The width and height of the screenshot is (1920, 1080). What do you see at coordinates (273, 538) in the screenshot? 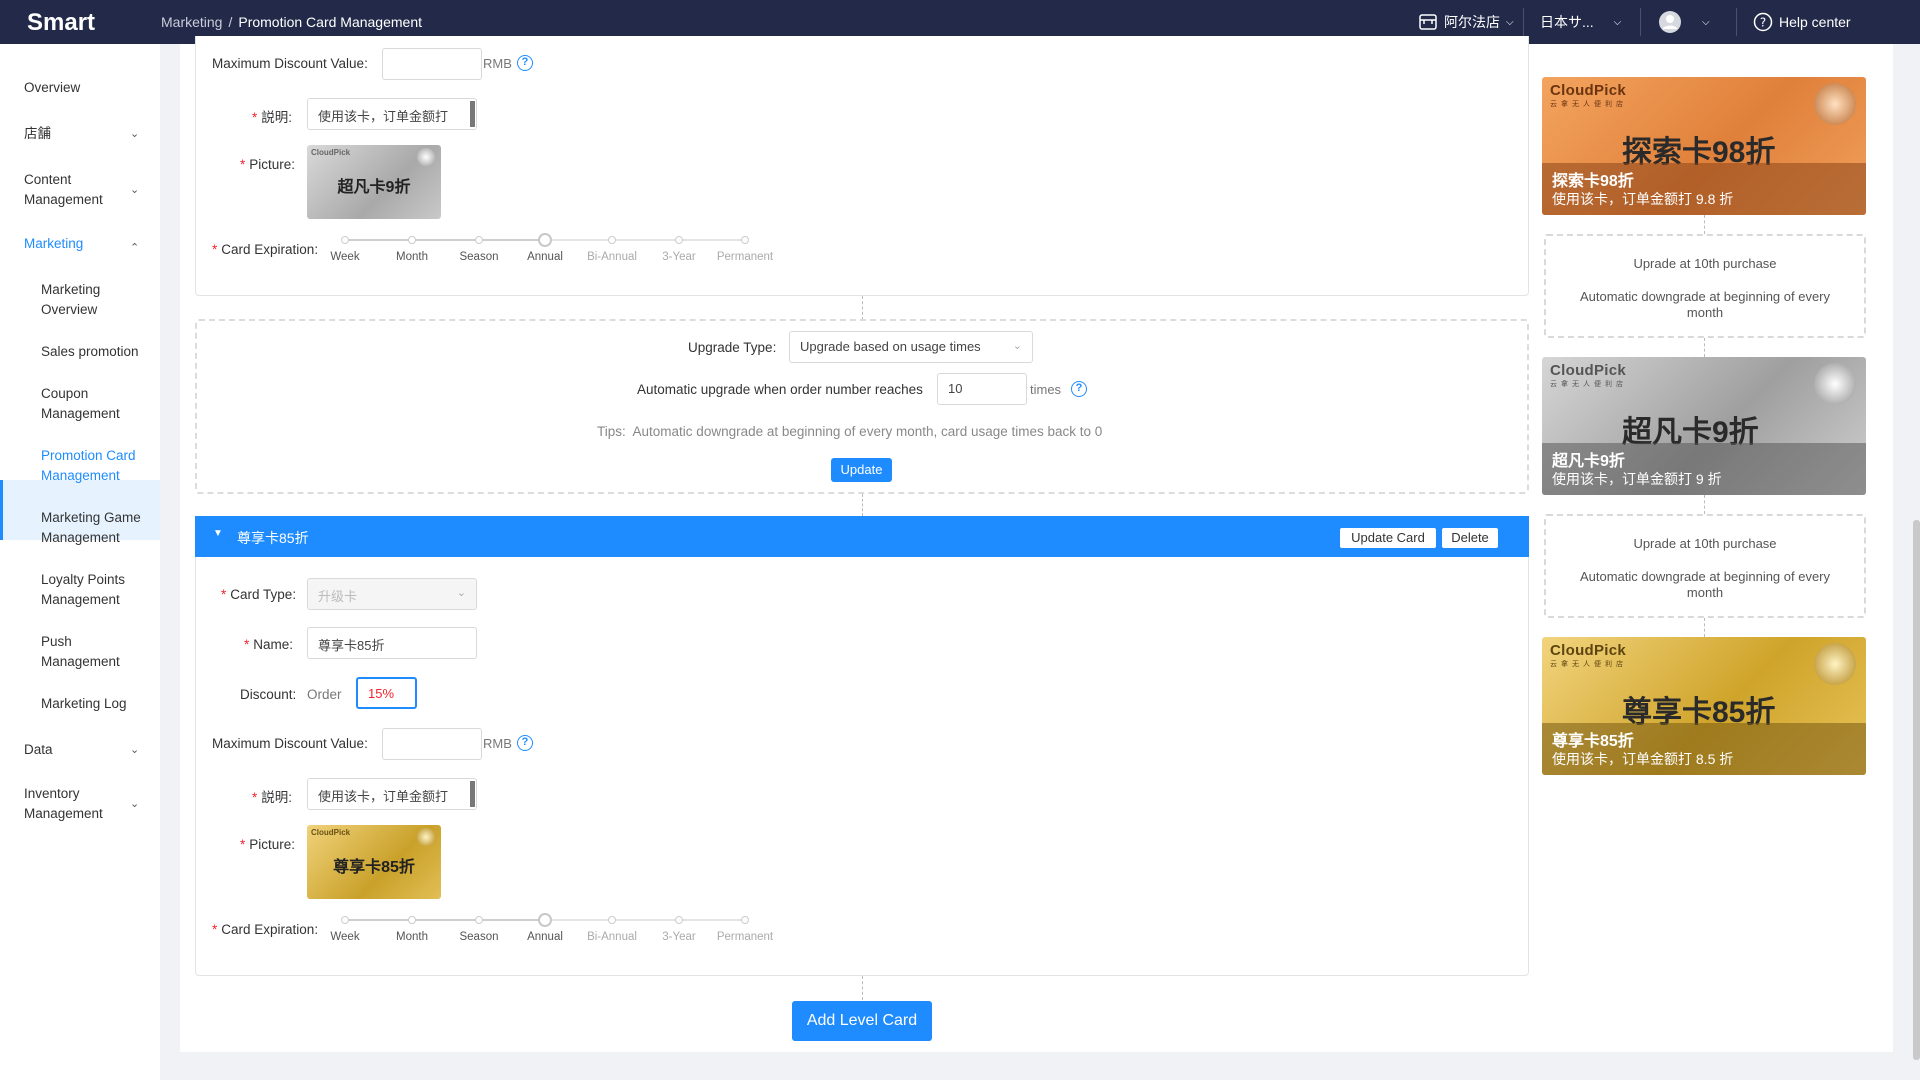
I see `card-2-title: 尊享卡85折` at bounding box center [273, 538].